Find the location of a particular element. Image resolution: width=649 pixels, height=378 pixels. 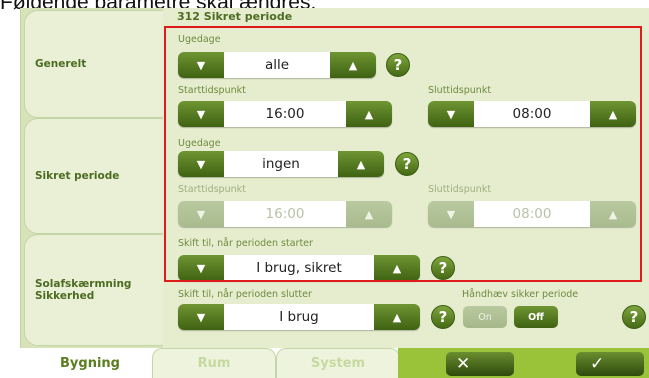

switch-end-down-button: ▼ is located at coordinates (201, 317).